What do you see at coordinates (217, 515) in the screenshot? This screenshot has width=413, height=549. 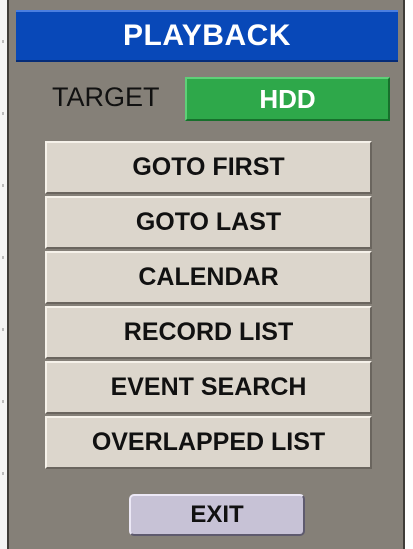 I see `exit-button: EXIT` at bounding box center [217, 515].